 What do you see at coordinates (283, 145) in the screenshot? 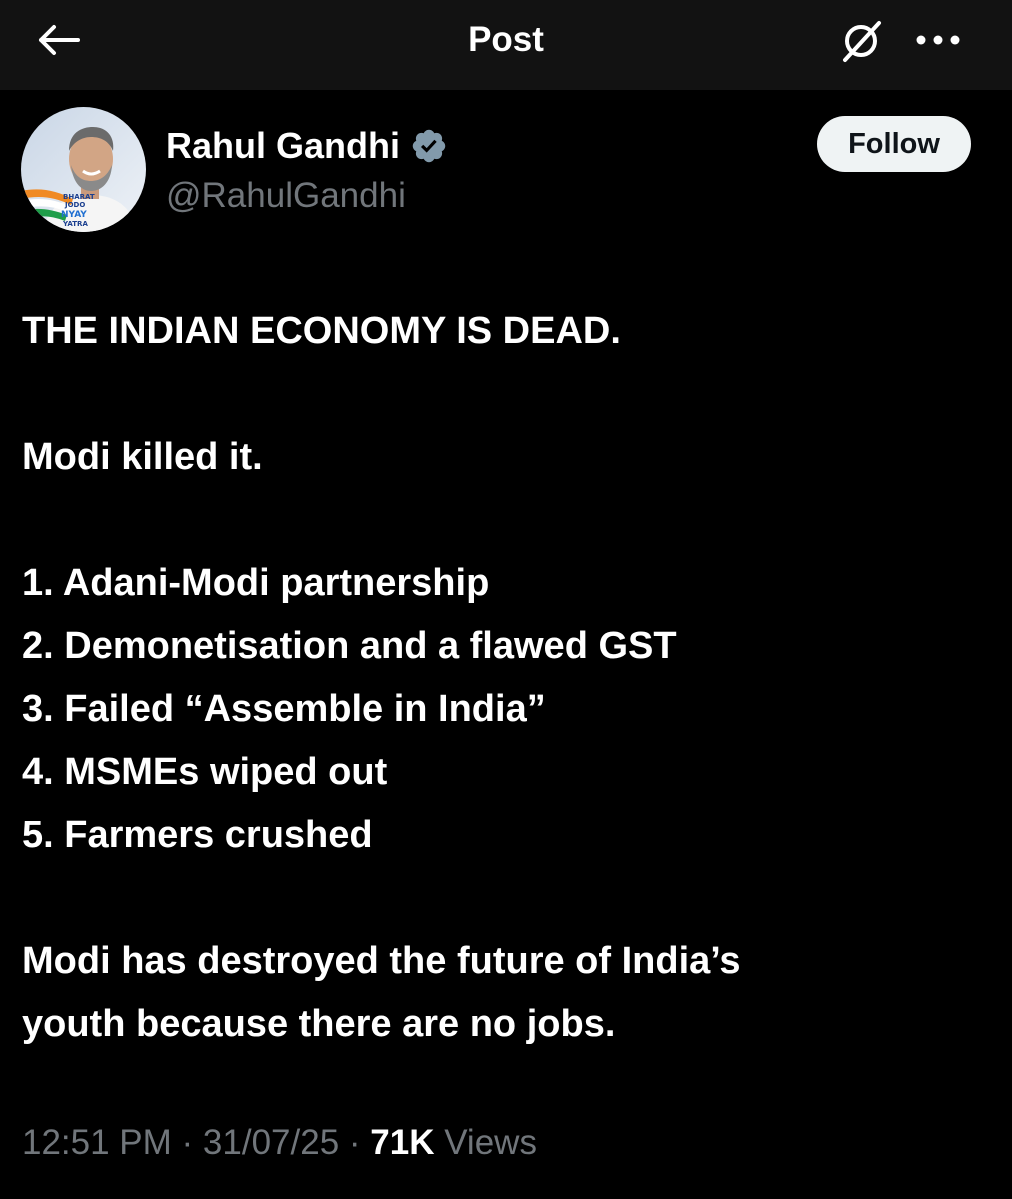
I see `author-display-name: Rahul Gandhi` at bounding box center [283, 145].